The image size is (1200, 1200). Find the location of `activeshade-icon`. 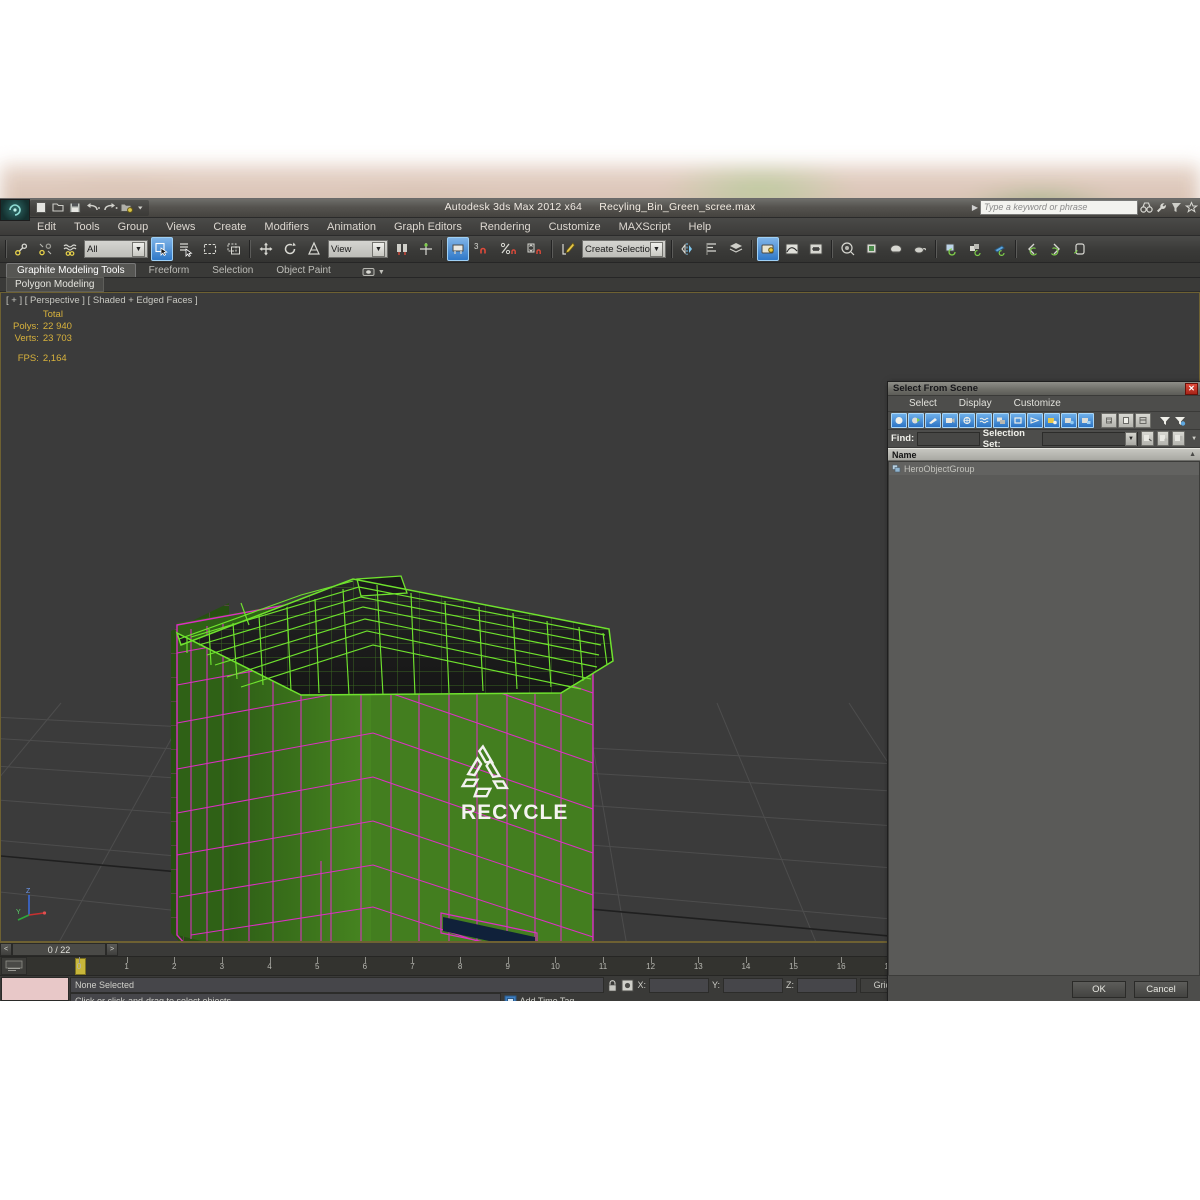

activeshade-icon is located at coordinates (976, 249).